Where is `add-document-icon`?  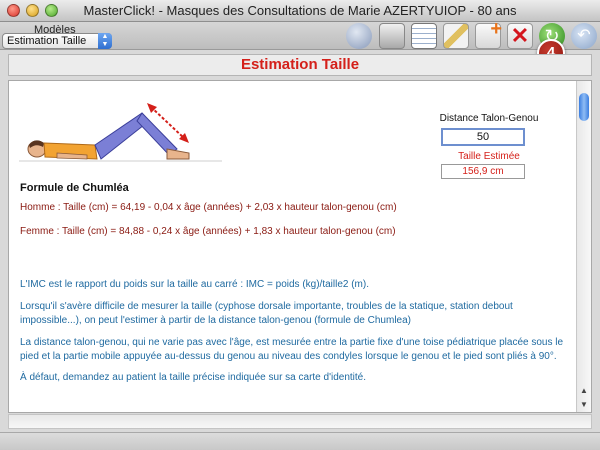 add-document-icon is located at coordinates (488, 33).